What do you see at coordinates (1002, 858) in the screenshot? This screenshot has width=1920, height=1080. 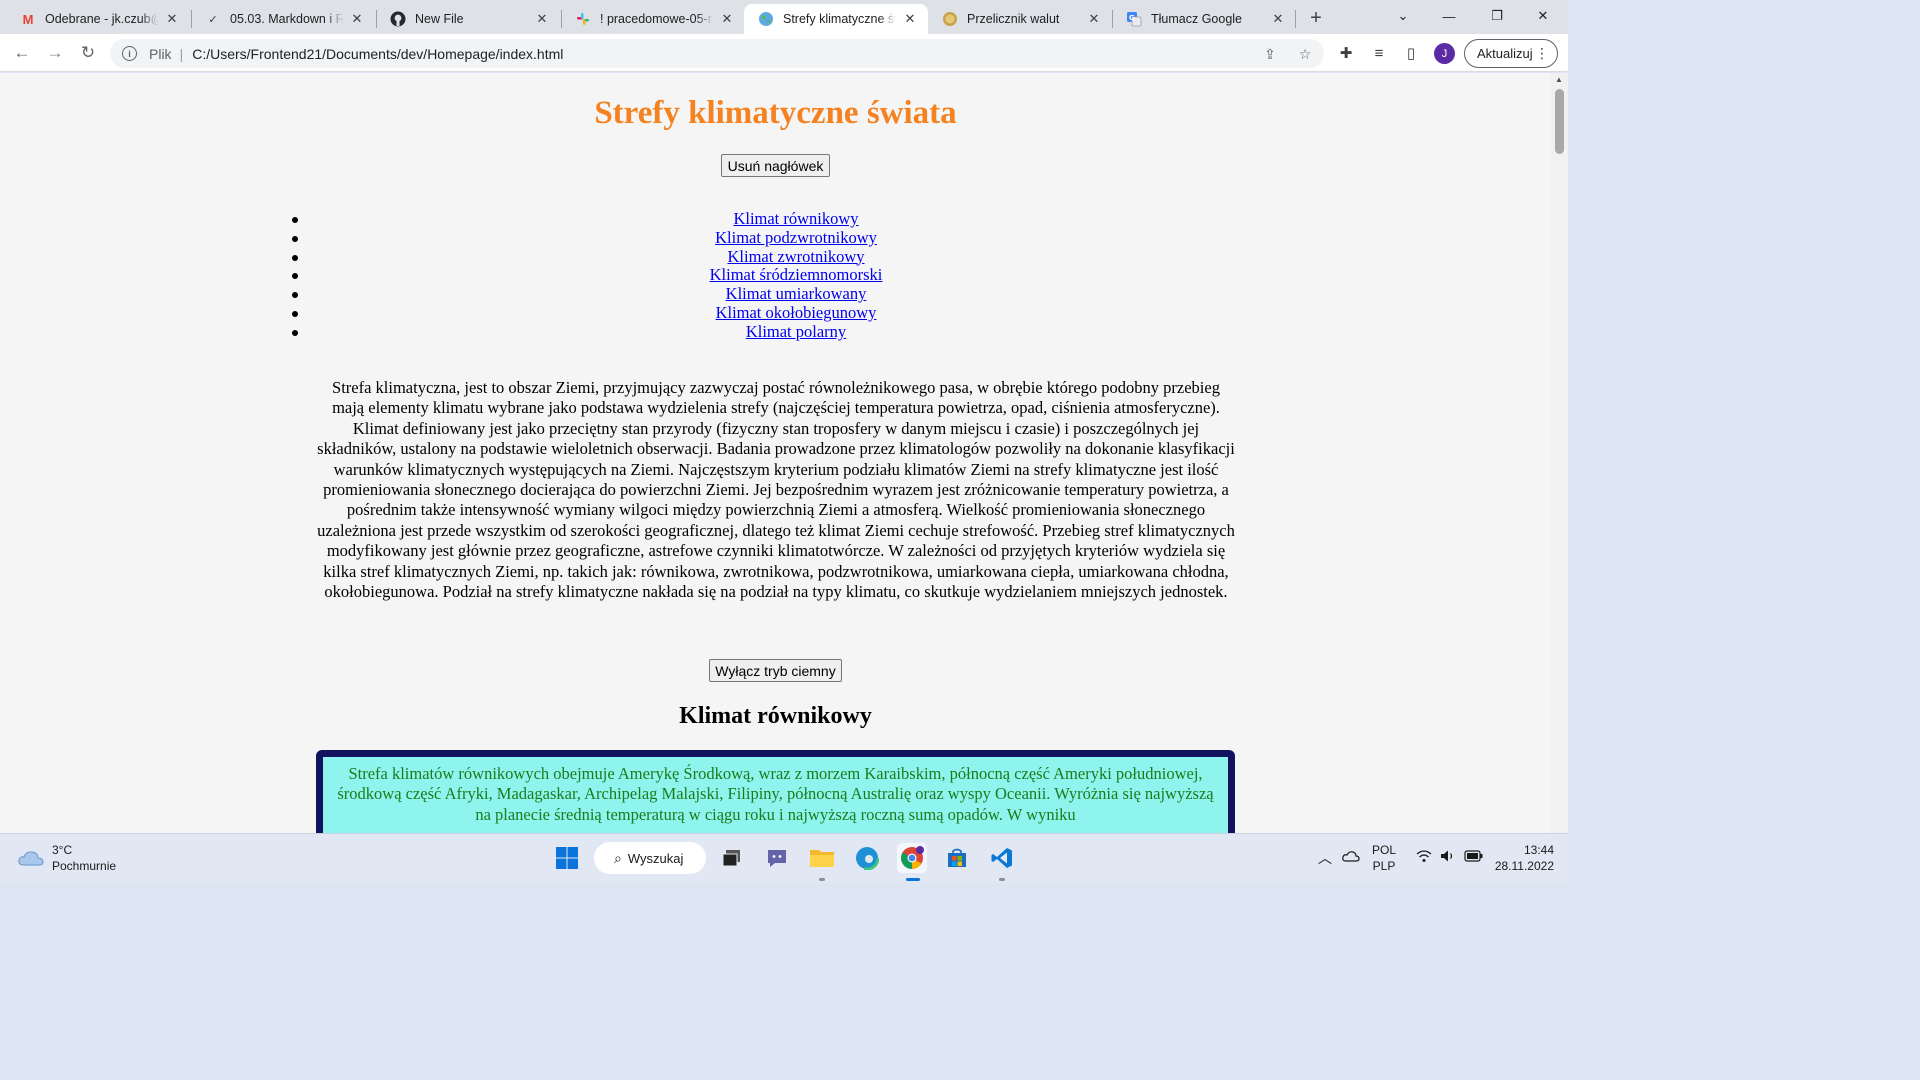 I see `vscode-icon` at bounding box center [1002, 858].